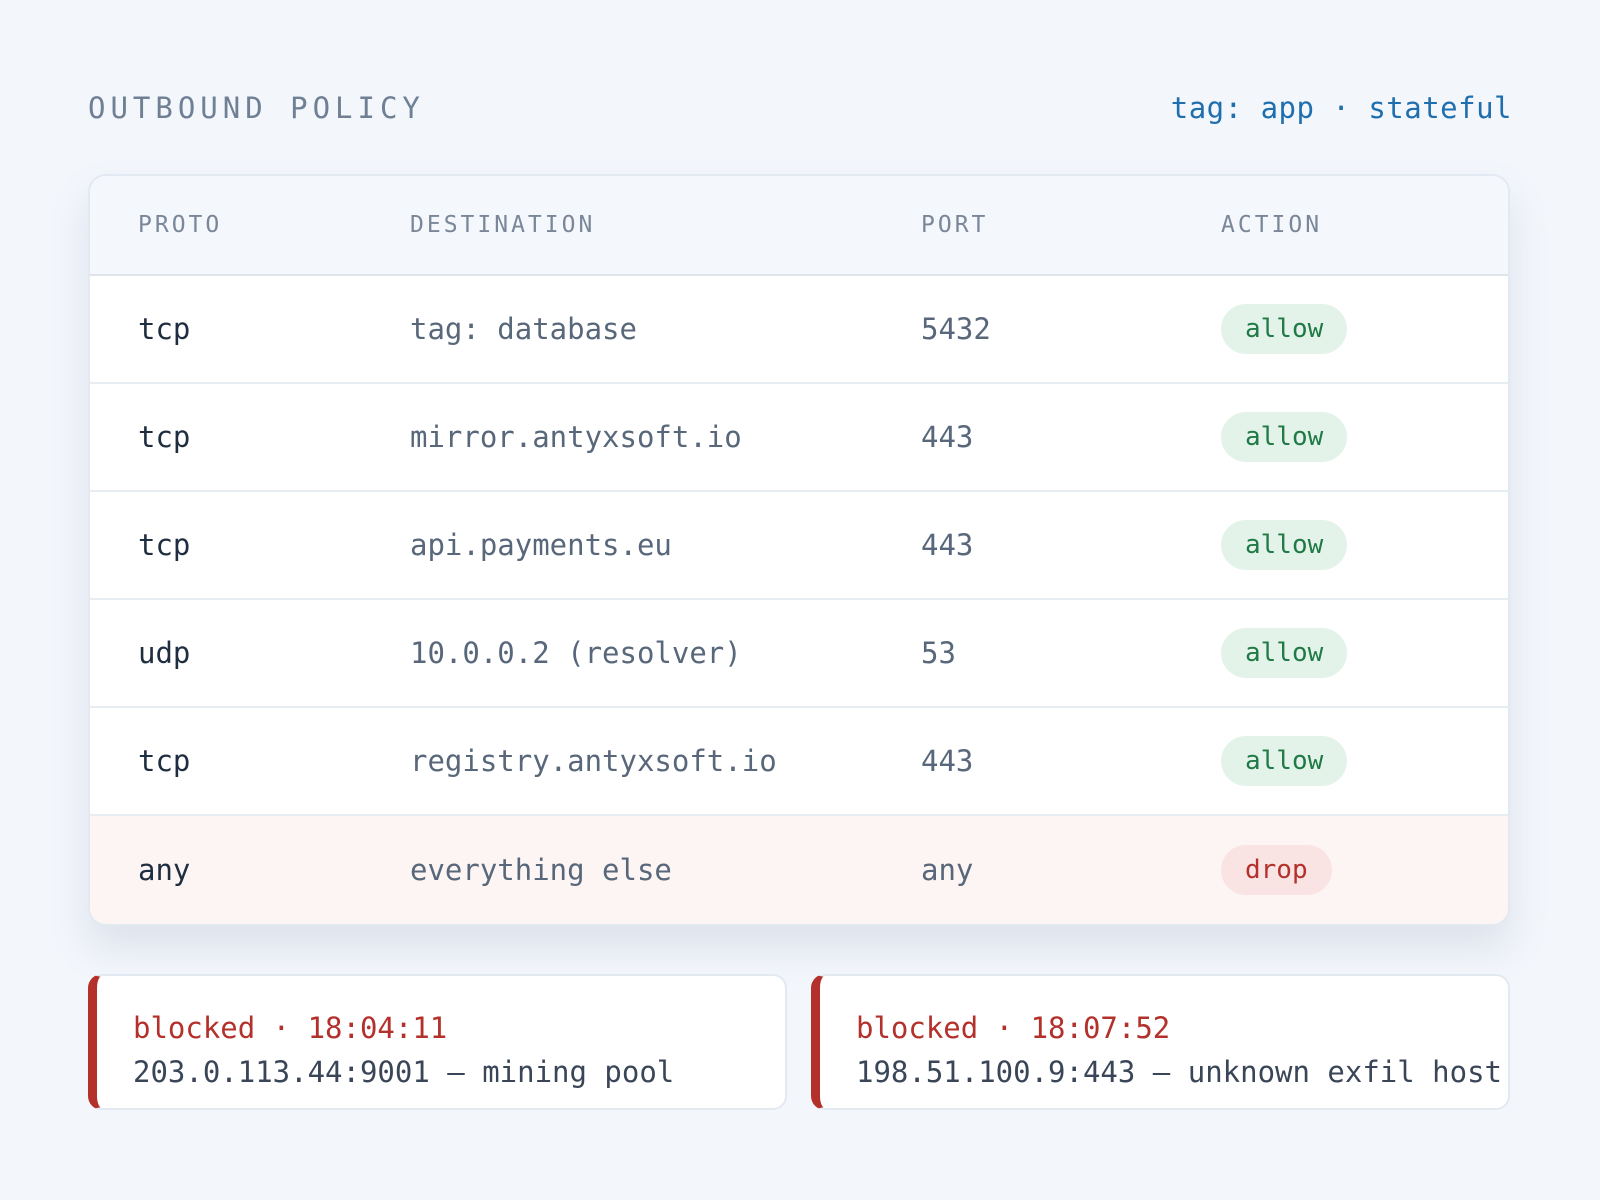 The image size is (1600, 1200). Describe the element at coordinates (799, 438) in the screenshot. I see `table-row: tcp mirror.antyxsoft.io 443 allow` at that location.